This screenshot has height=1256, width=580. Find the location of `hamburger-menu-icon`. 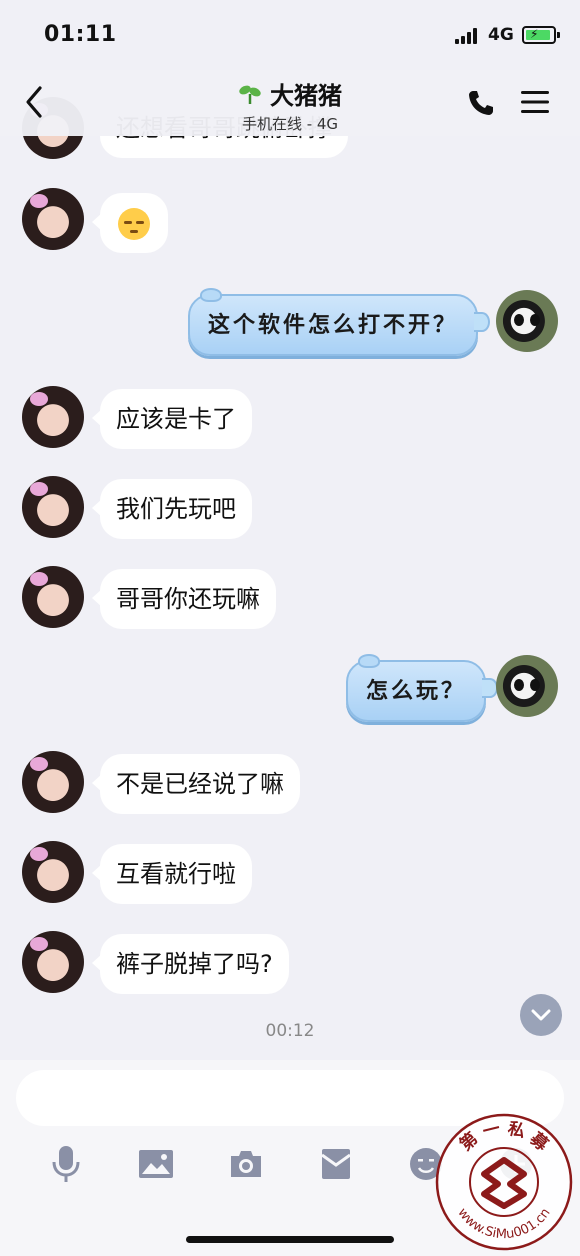

hamburger-menu-icon is located at coordinates (535, 102).